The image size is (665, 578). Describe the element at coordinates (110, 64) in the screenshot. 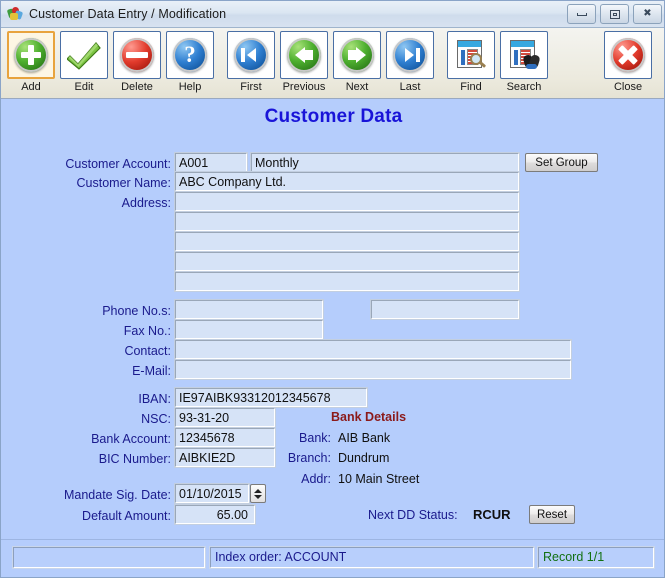

I see `toolbar-group-record-actions: Add Edit Delete ? Help` at that location.